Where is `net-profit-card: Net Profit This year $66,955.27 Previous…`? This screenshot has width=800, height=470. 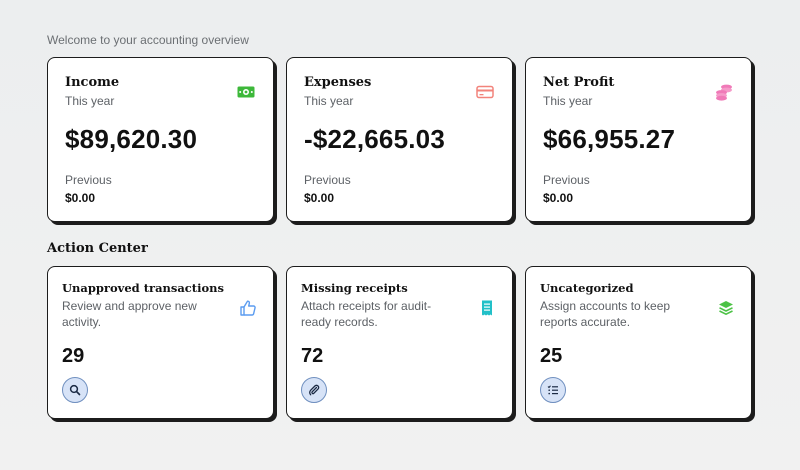
net-profit-card: Net Profit This year $66,955.27 Previous… is located at coordinates (638, 139).